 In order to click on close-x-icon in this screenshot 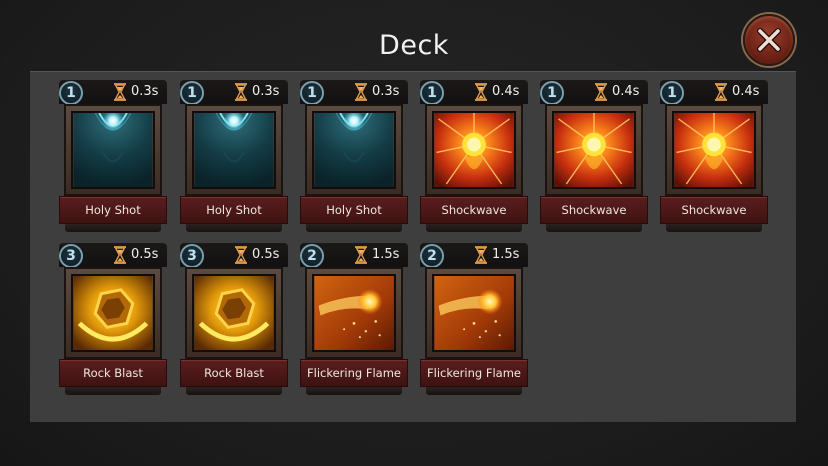, I will do `click(769, 40)`.